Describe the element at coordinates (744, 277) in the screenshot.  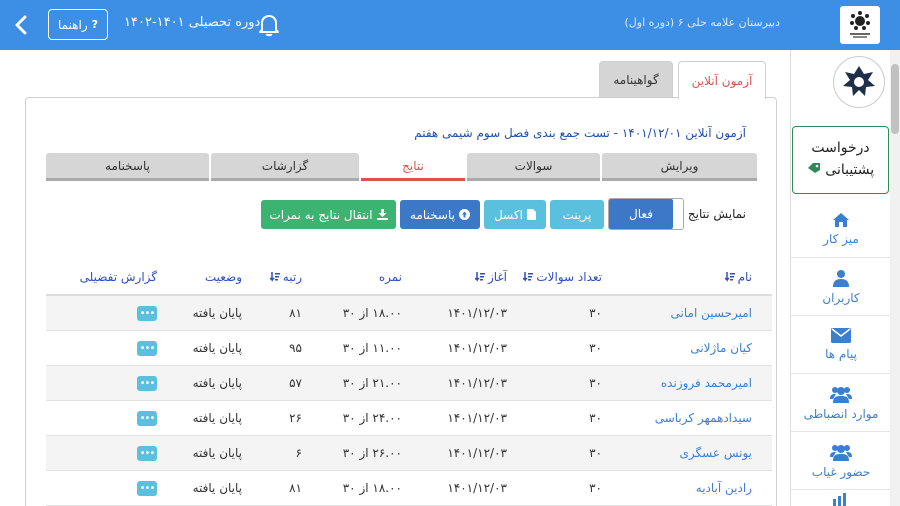
I see `header-name-label: نام` at that location.